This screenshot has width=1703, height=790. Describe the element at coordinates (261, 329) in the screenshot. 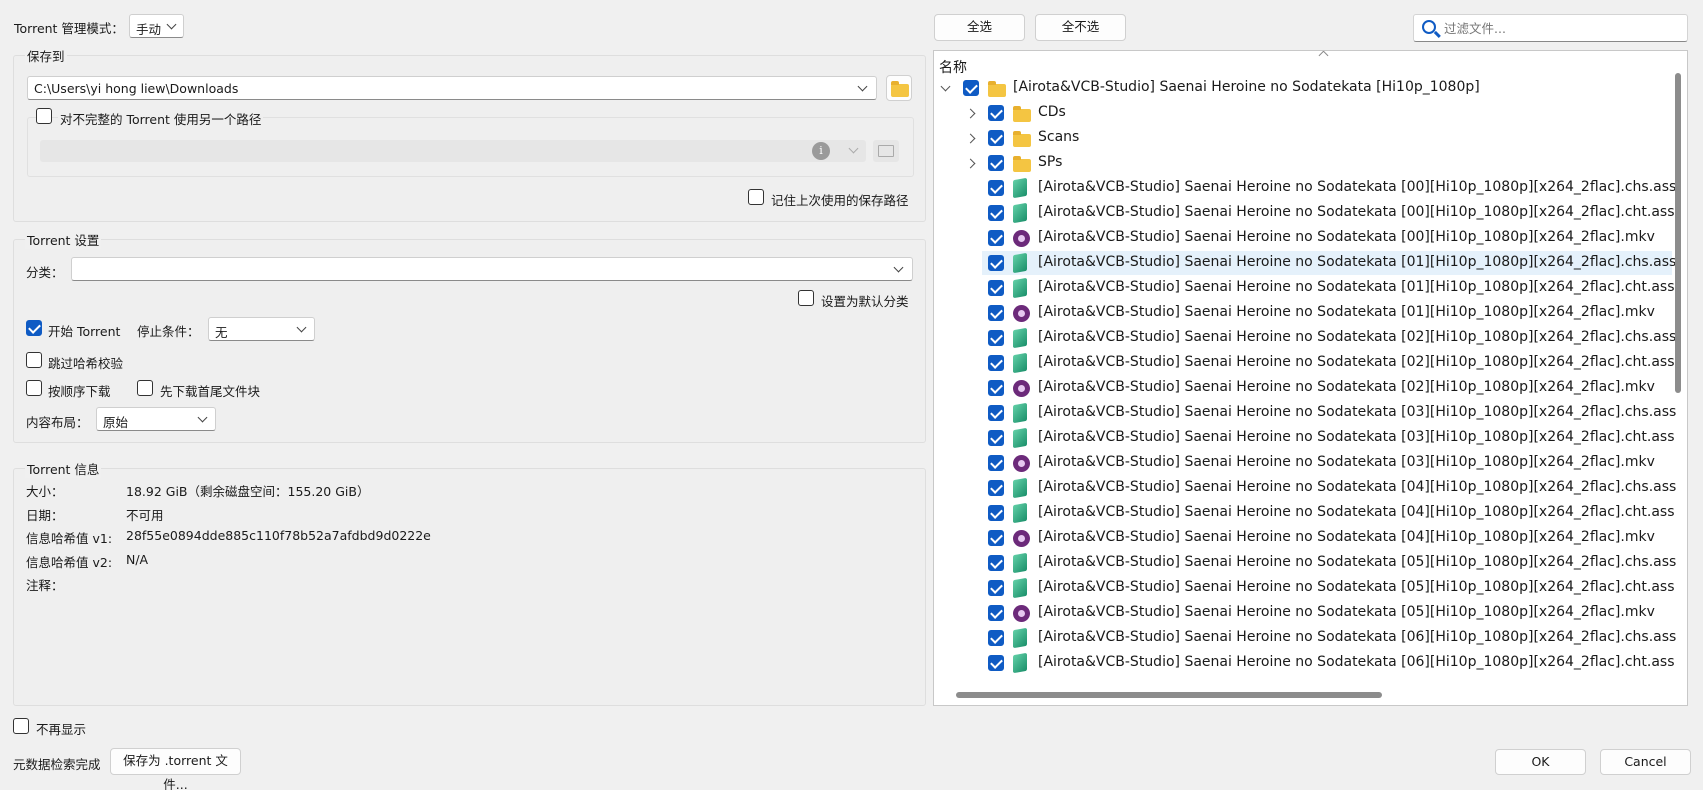

I see `stop-condition-select: 无` at that location.